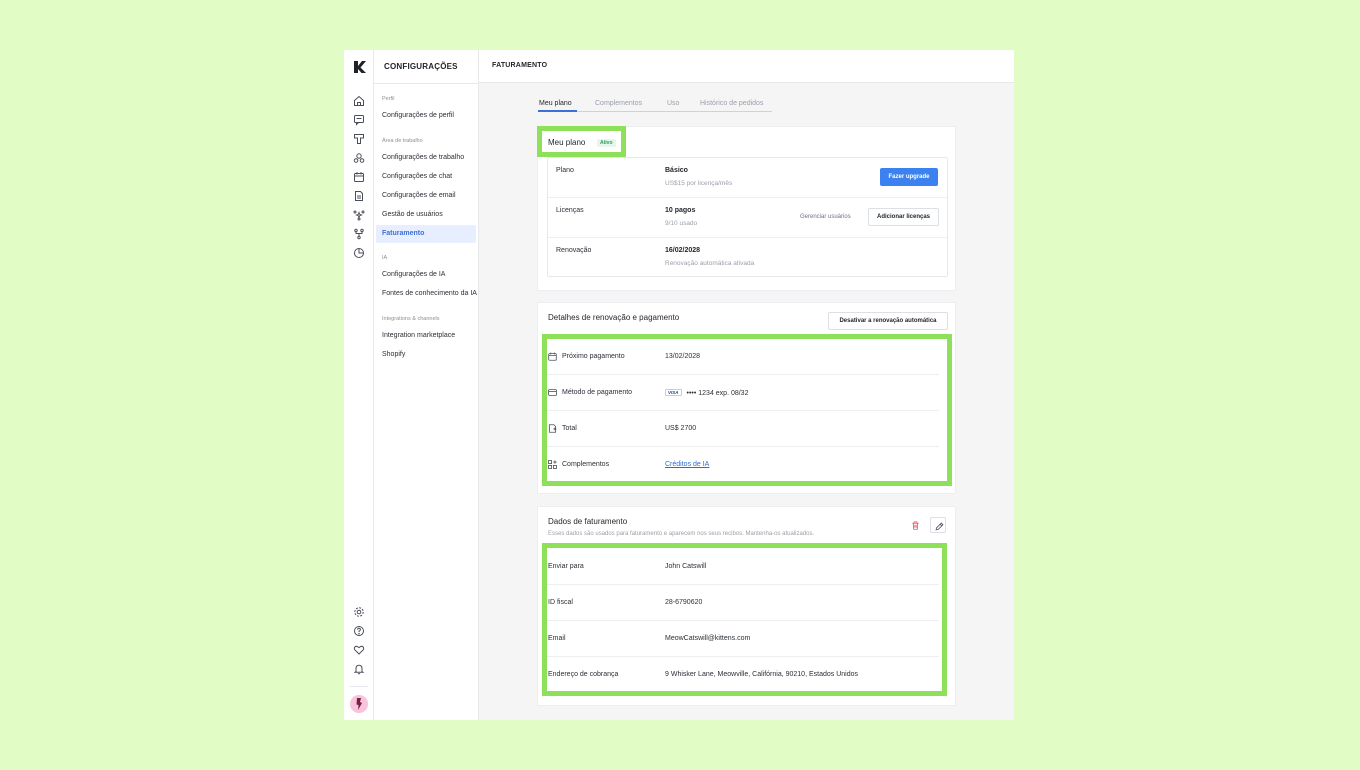 Image resolution: width=1360 pixels, height=770 pixels. Describe the element at coordinates (359, 704) in the screenshot. I see `avatar` at that location.